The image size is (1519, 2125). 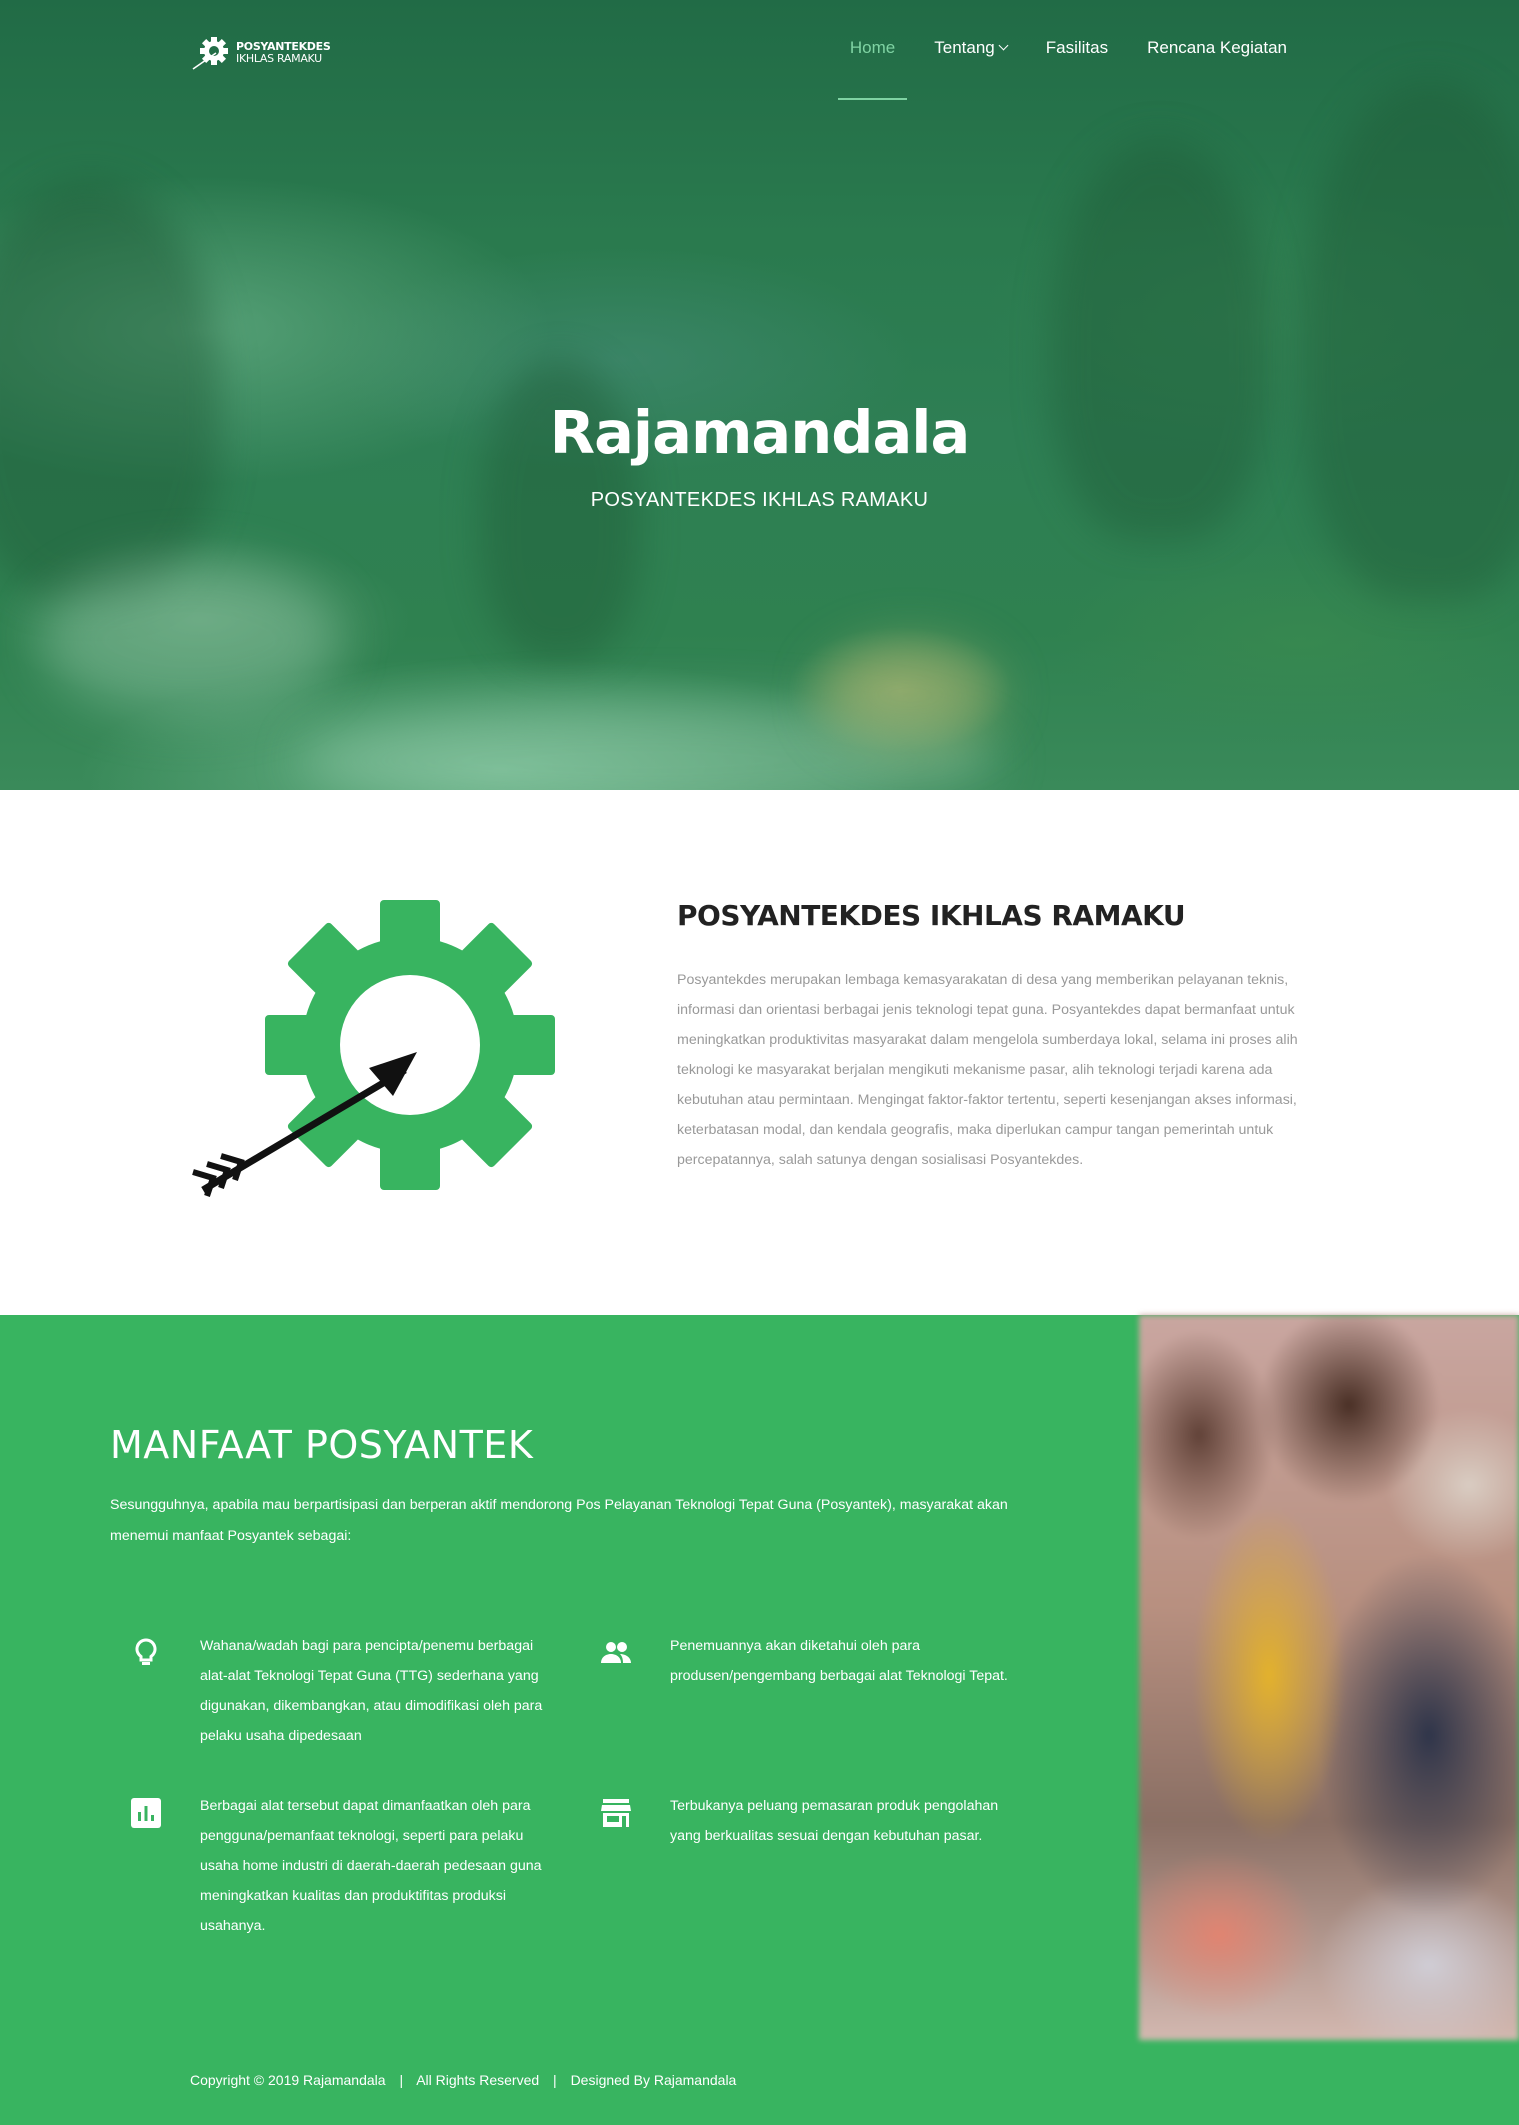 I want to click on hero-bg-cabin, so click(x=910, y=695).